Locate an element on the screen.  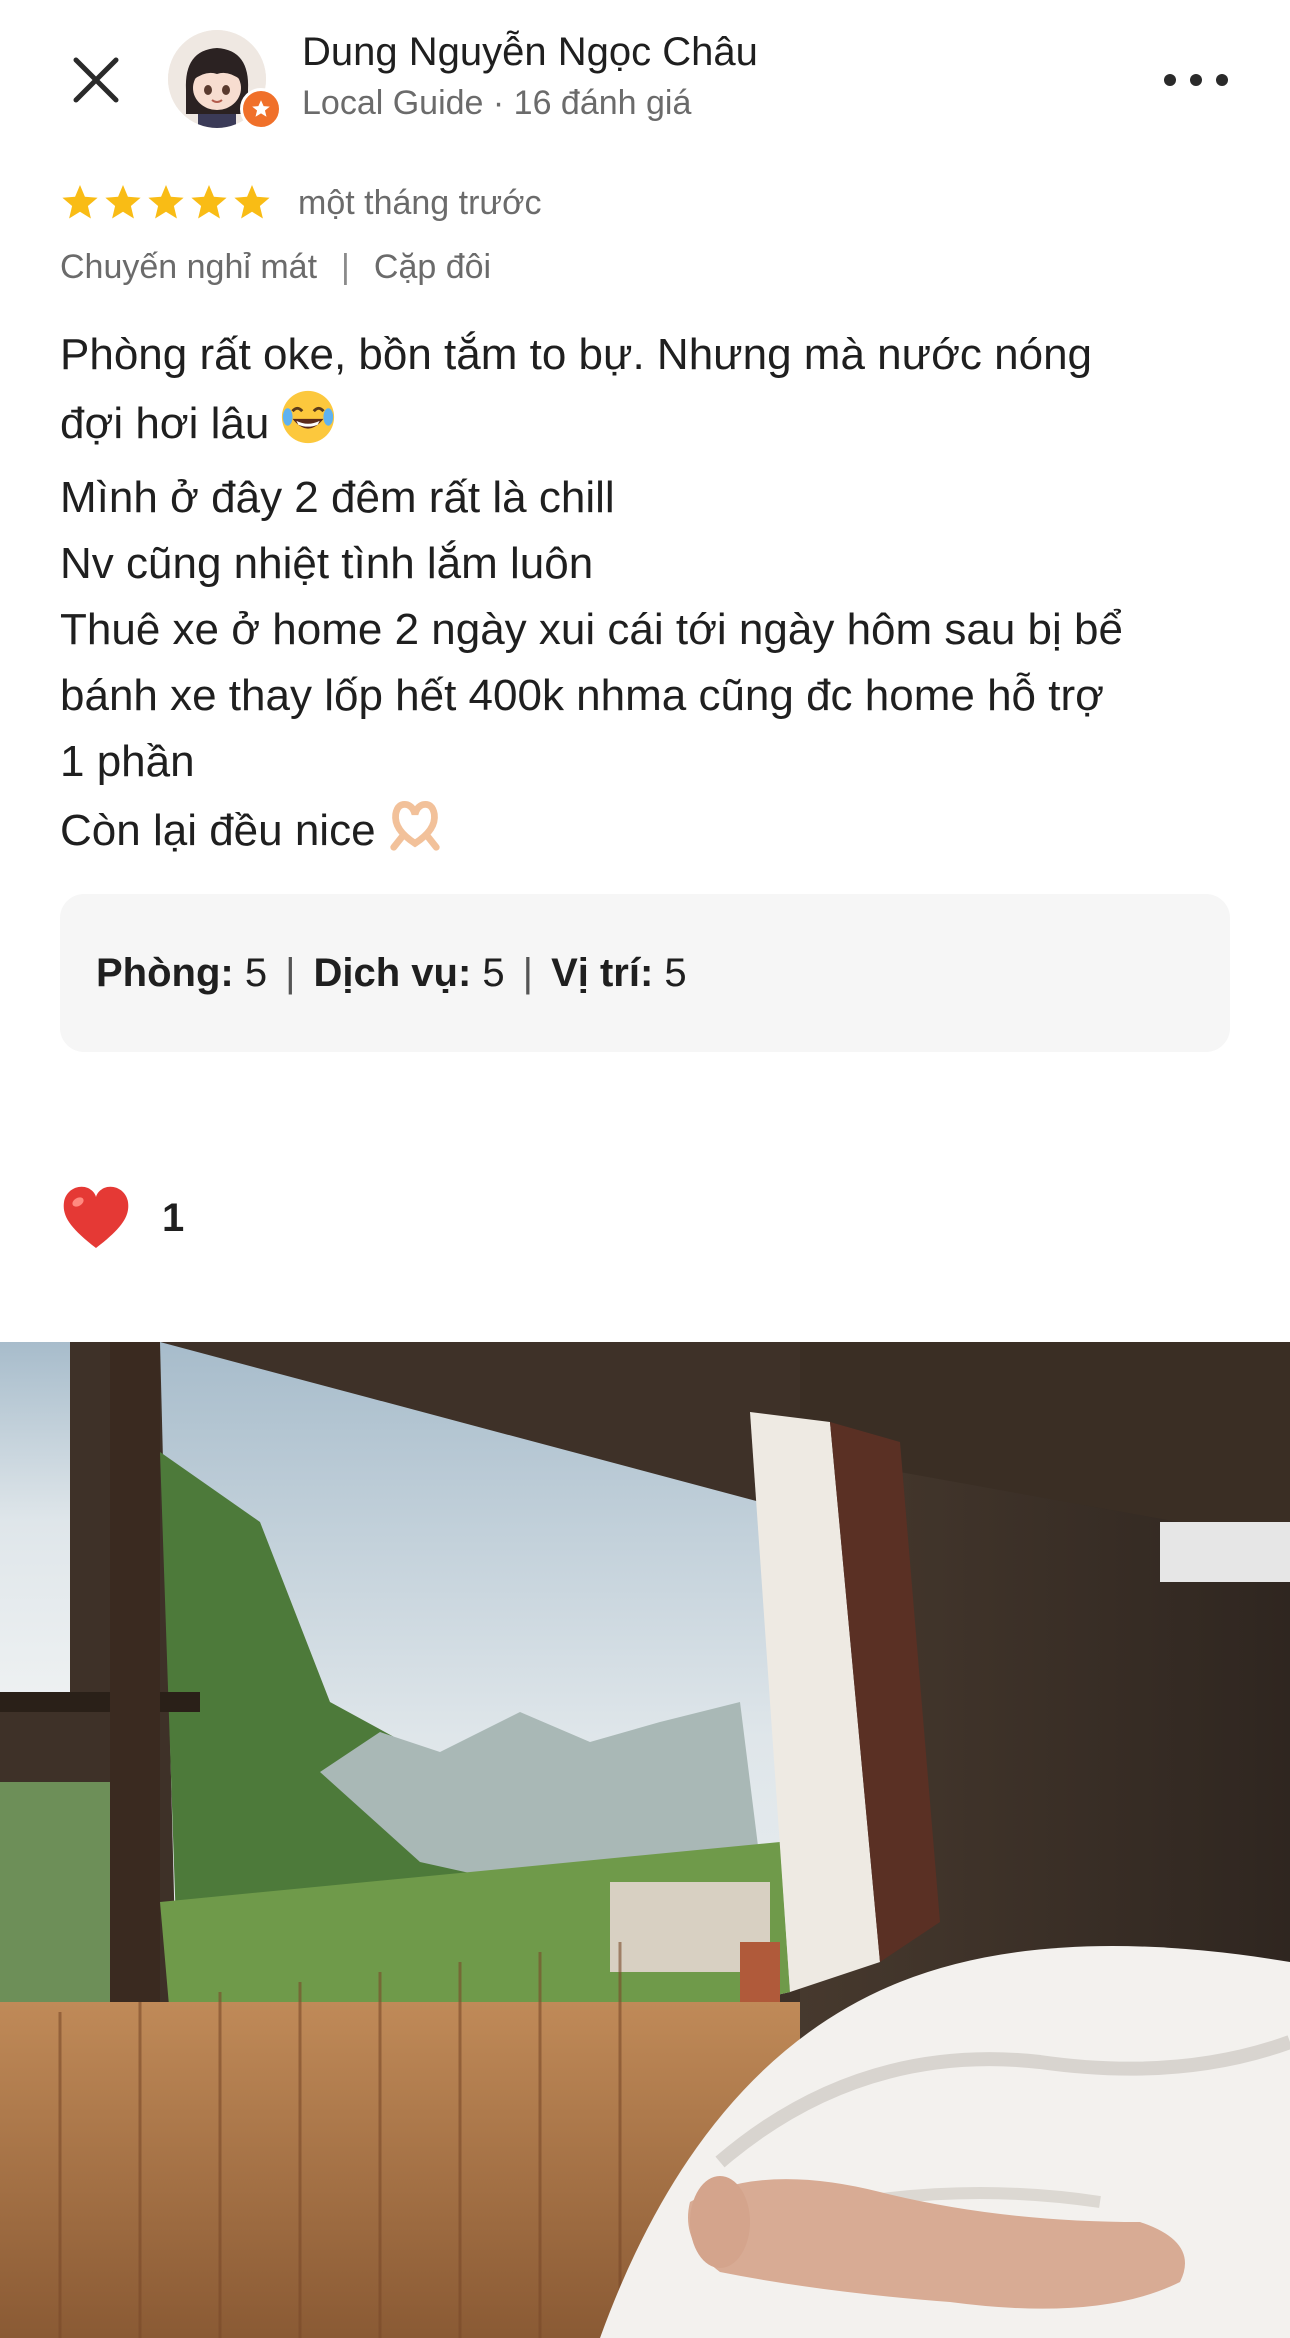
review-line: Nv cũng nhiệt tình lắm luôn is located at coordinates (327, 563).